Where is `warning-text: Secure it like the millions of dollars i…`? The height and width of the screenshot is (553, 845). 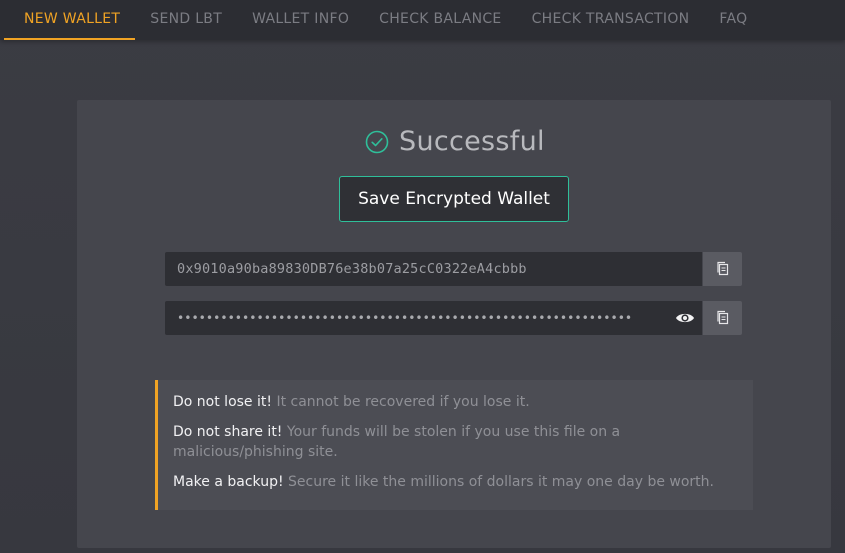 warning-text: Secure it like the millions of dollars i… is located at coordinates (501, 482).